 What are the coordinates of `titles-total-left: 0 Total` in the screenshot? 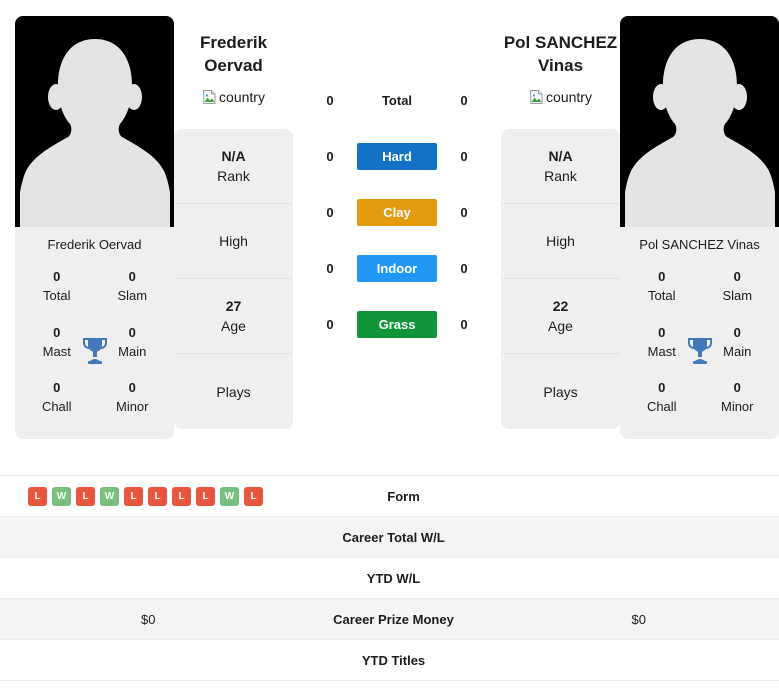 It's located at (57, 288).